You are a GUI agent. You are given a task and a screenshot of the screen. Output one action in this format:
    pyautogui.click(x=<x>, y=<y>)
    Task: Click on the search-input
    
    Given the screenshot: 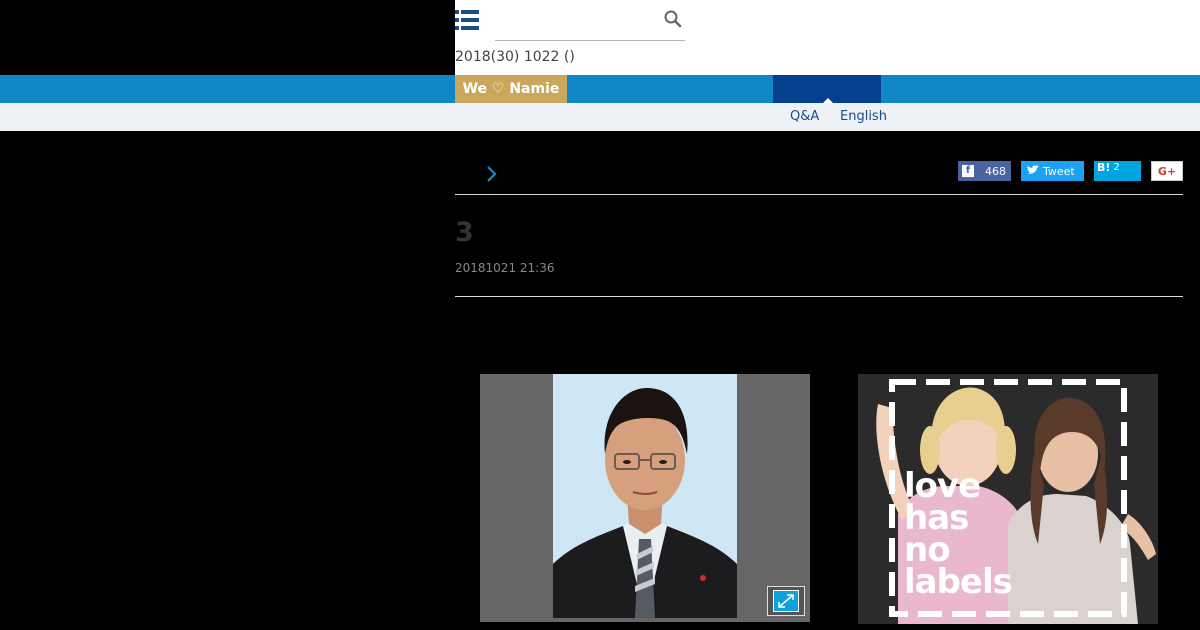 What is the action you would take?
    pyautogui.click(x=575, y=19)
    